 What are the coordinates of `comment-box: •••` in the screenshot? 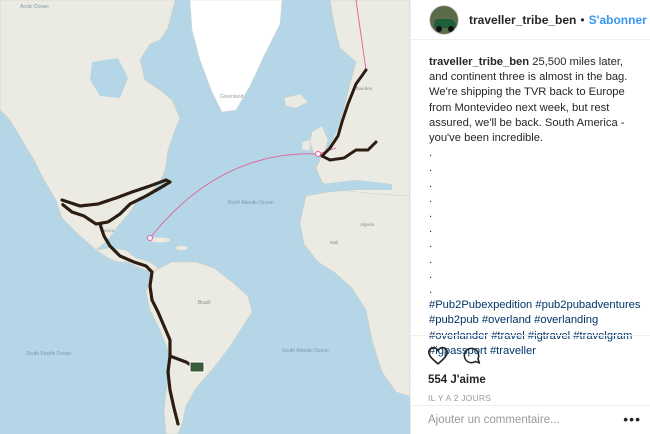 It's located at (530, 419).